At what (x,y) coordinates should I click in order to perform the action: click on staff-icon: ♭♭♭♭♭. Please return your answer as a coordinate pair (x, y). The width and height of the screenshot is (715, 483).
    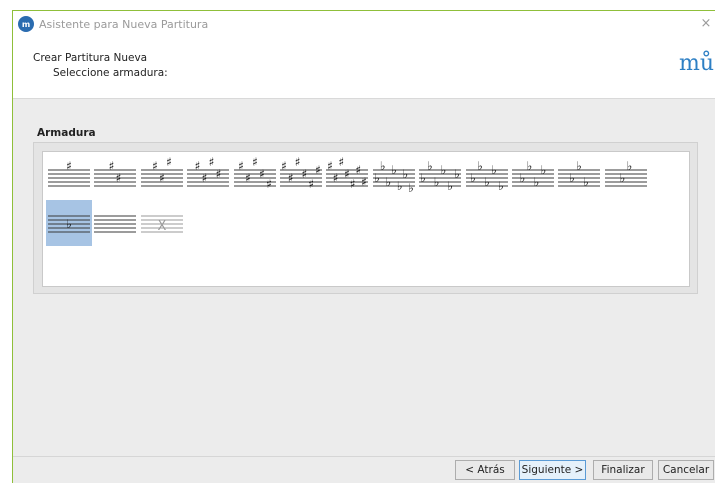
    Looking at the image, I should click on (486, 176).